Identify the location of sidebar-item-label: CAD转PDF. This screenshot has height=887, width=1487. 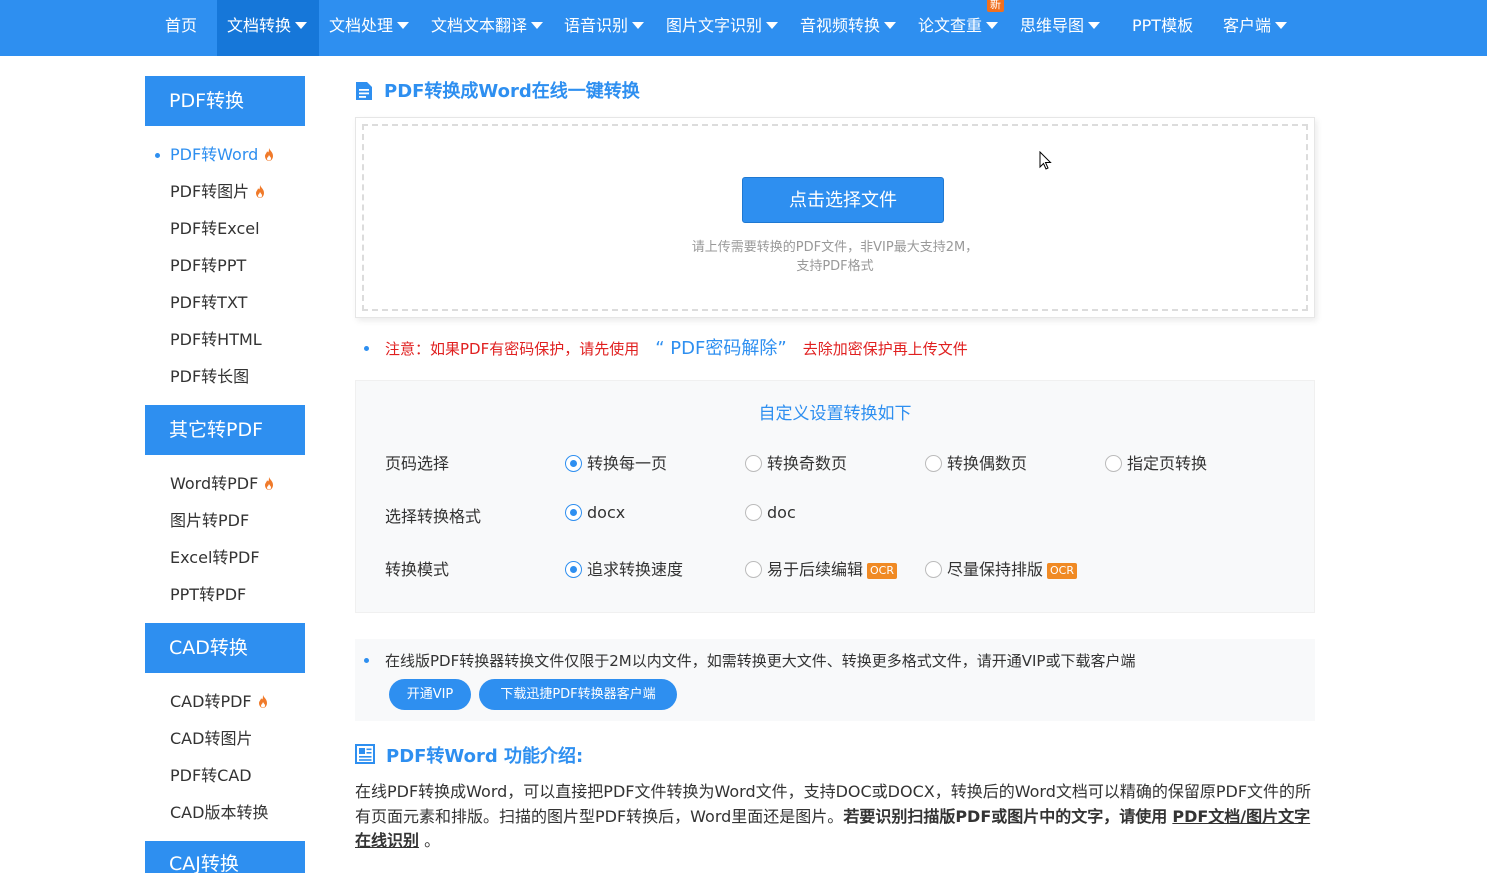
(211, 701).